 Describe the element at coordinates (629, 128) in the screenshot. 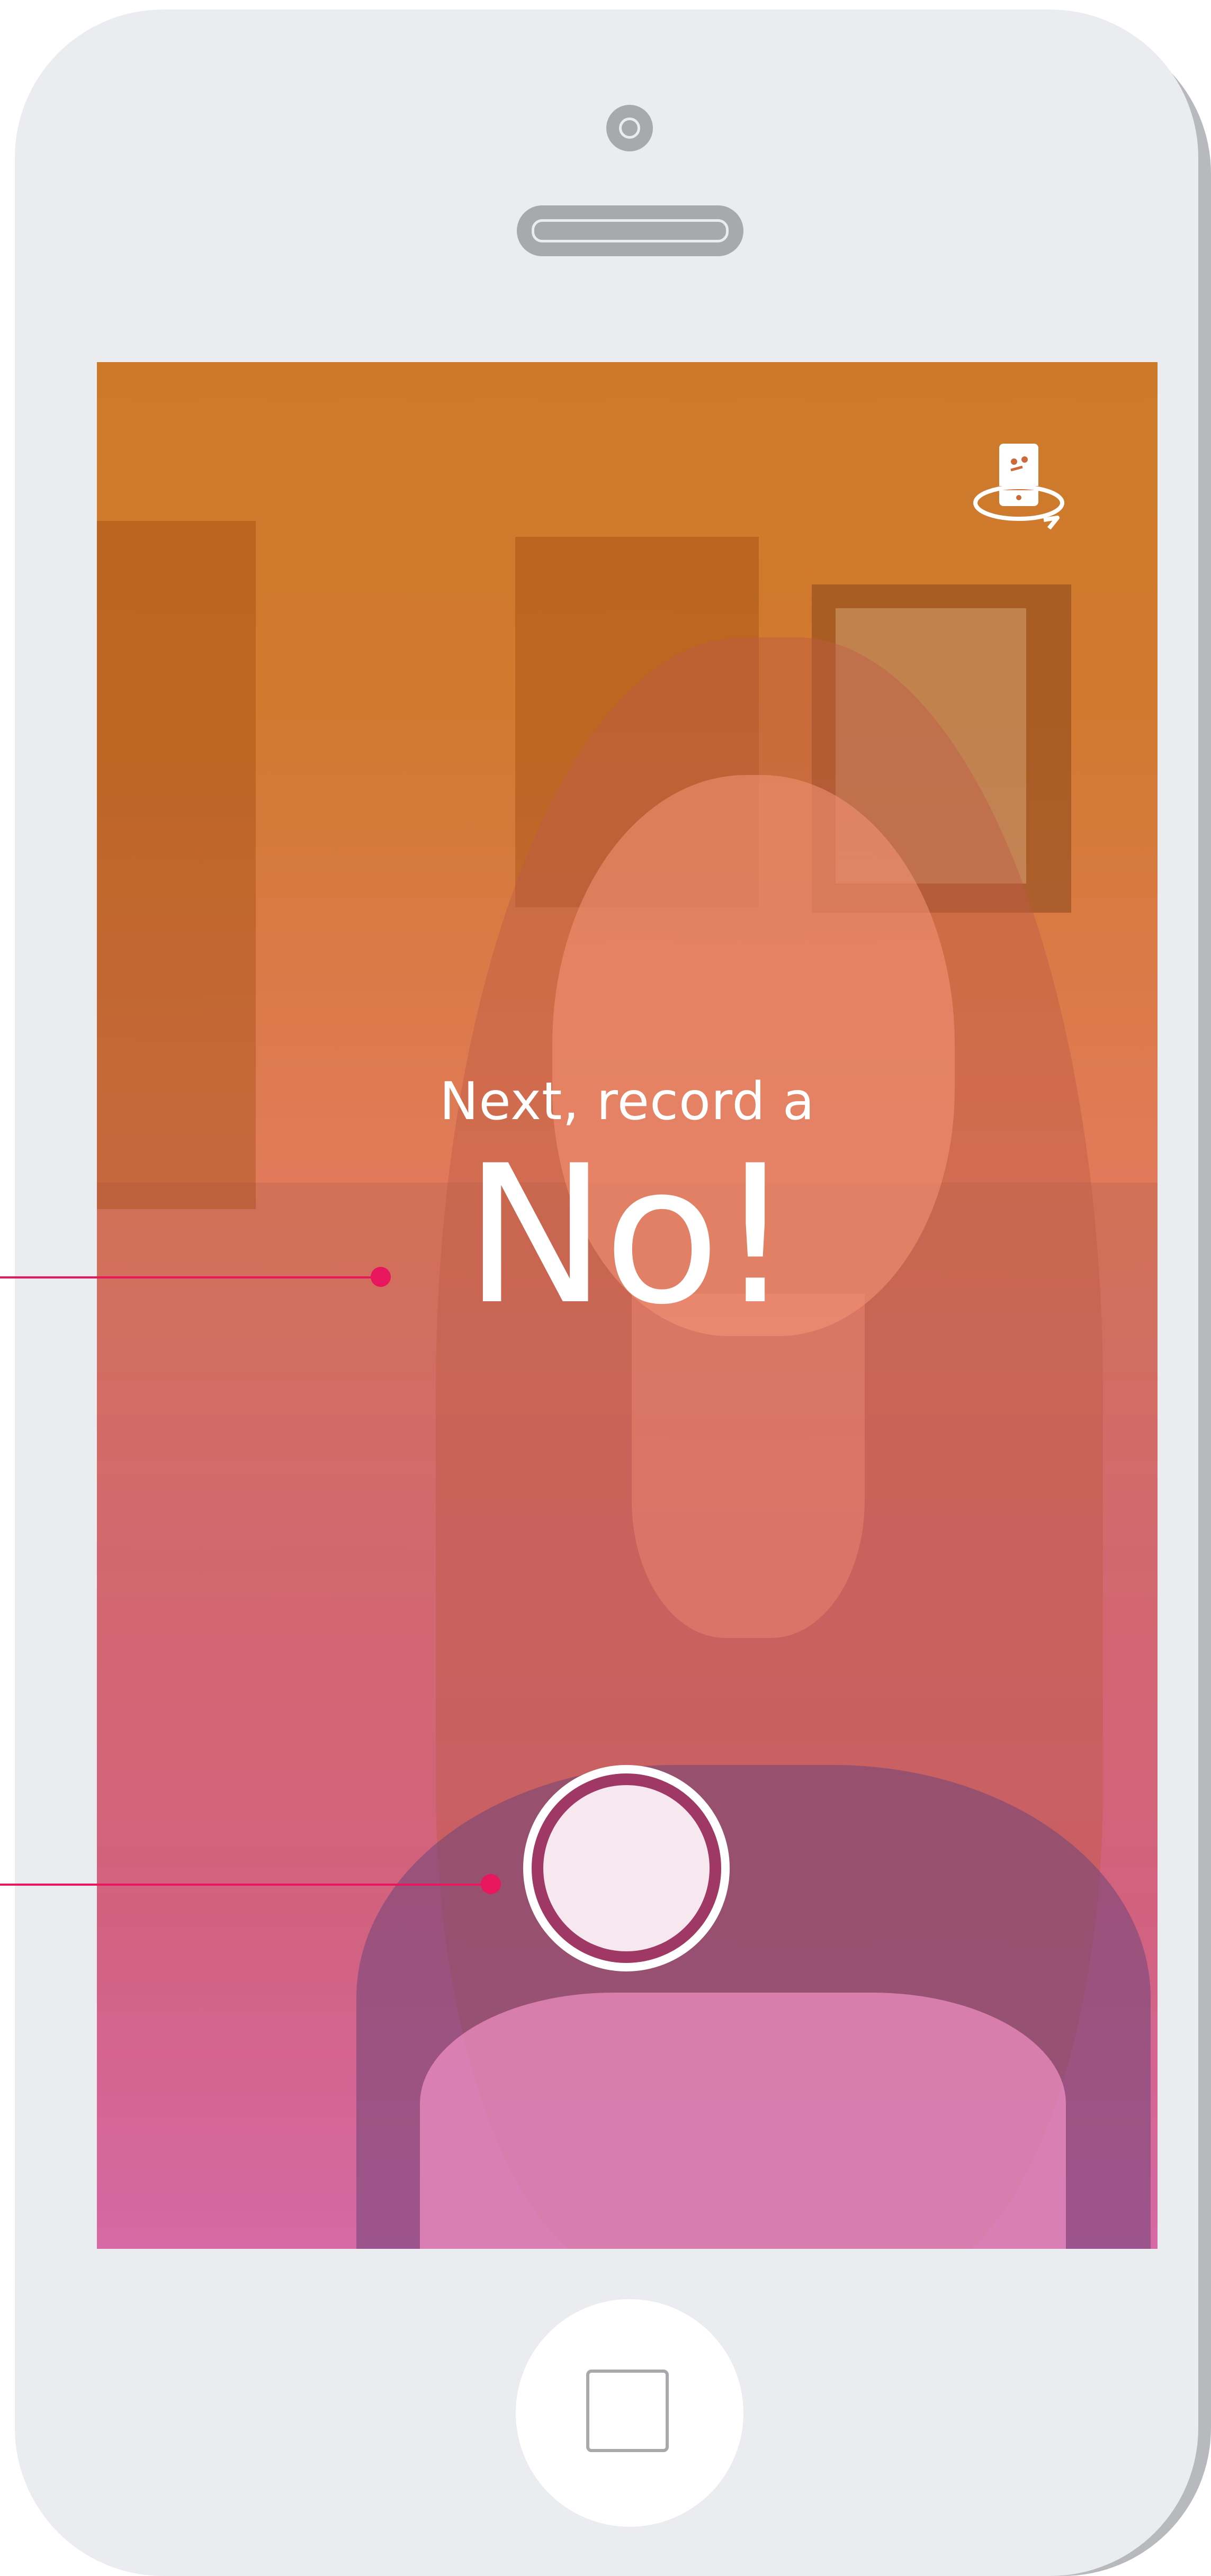

I see `front-camera-lens` at that location.